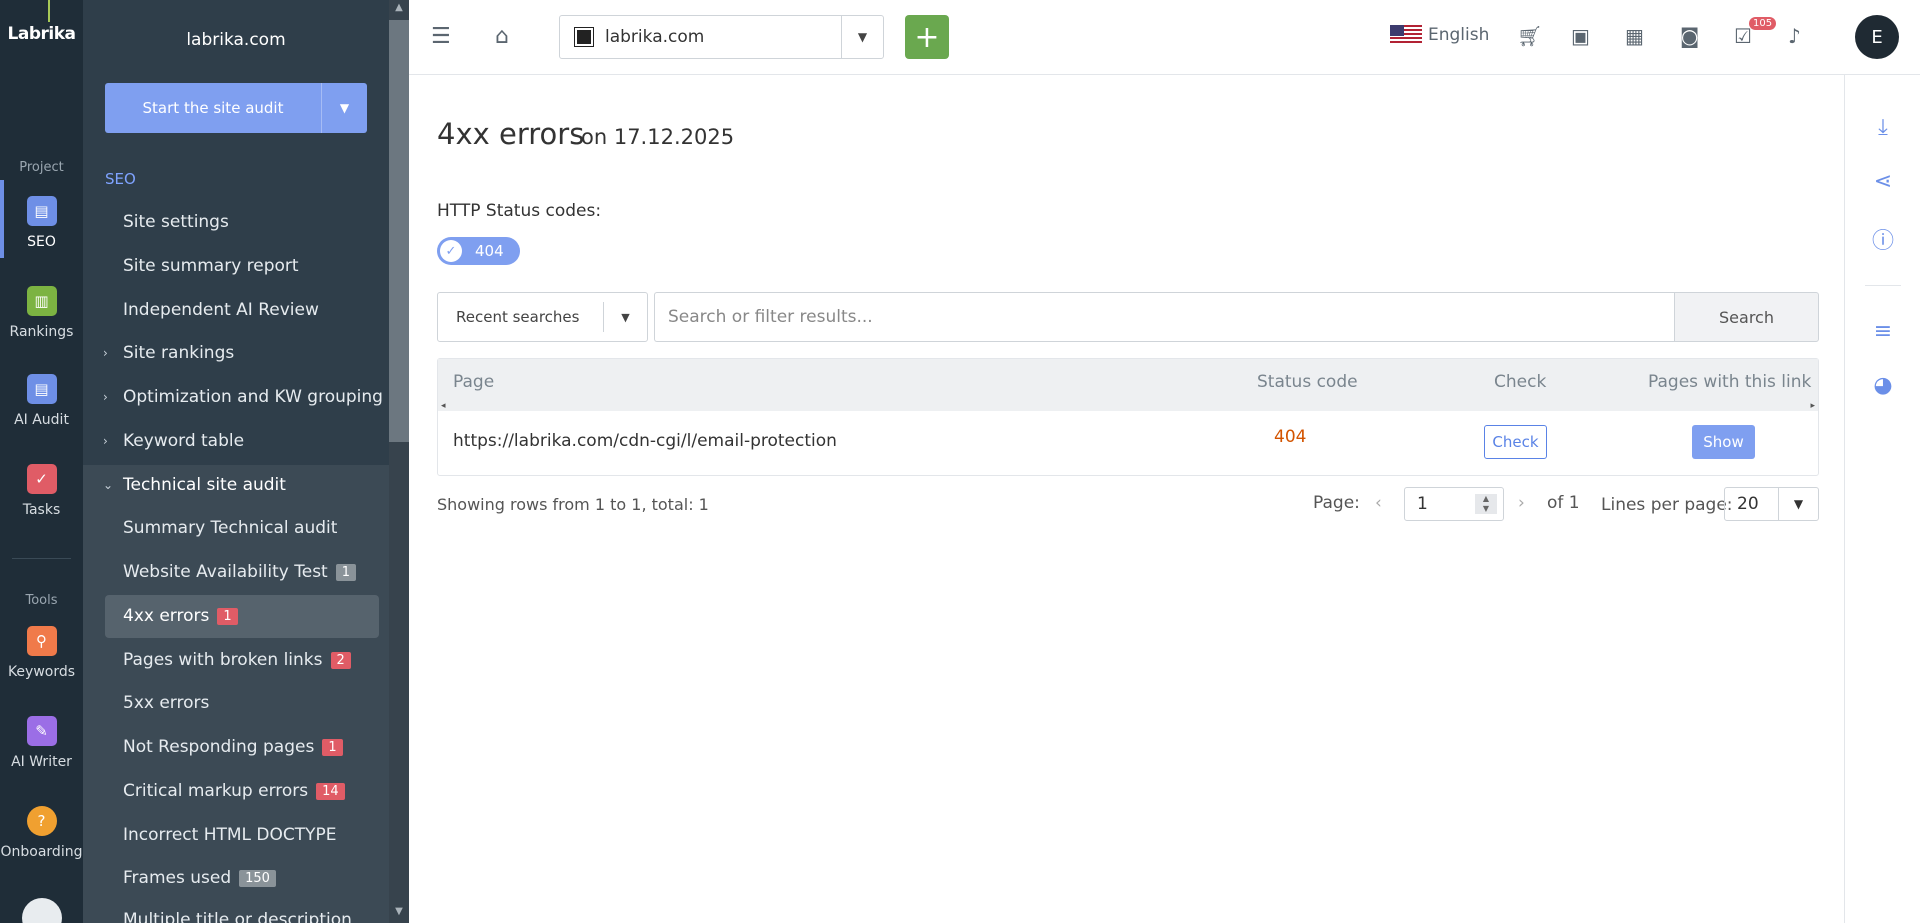 The image size is (1920, 923). Describe the element at coordinates (230, 528) in the screenshot. I see `menu-item-summary-technical-audit: Summary Technical audit` at that location.